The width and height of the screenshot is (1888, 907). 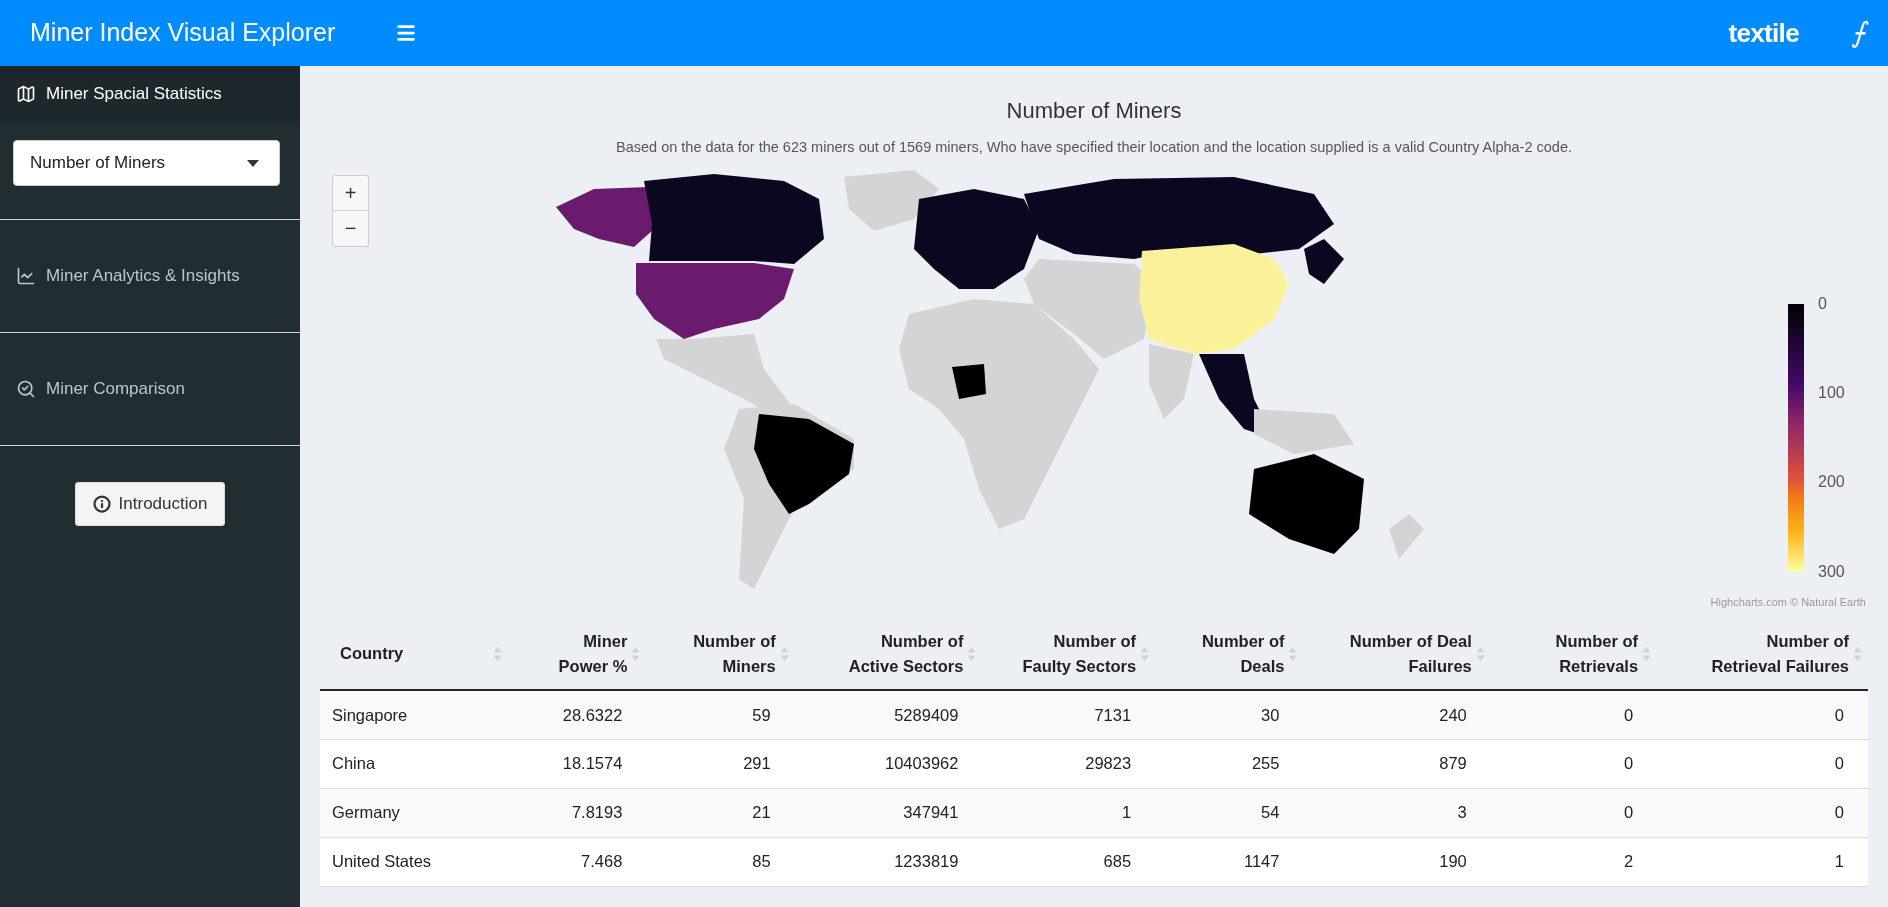 What do you see at coordinates (146, 163) in the screenshot?
I see `metric-select: Number of Miners` at bounding box center [146, 163].